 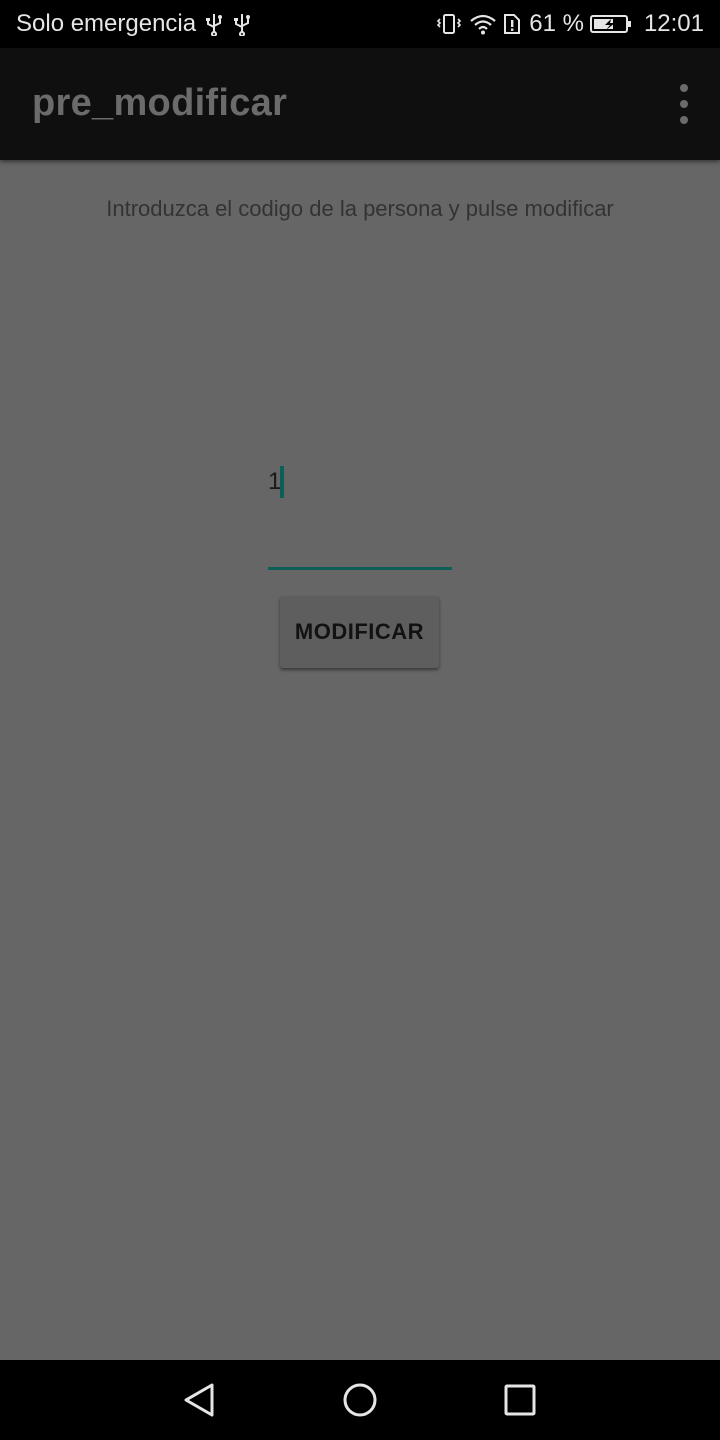 I want to click on battery-percent: 61 %, so click(x=556, y=23).